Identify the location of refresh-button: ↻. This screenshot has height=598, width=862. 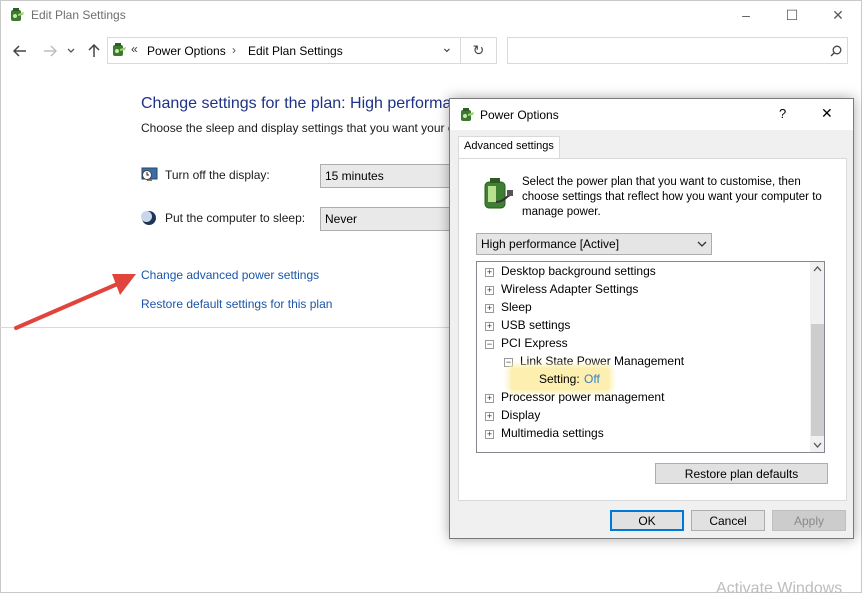
(479, 50).